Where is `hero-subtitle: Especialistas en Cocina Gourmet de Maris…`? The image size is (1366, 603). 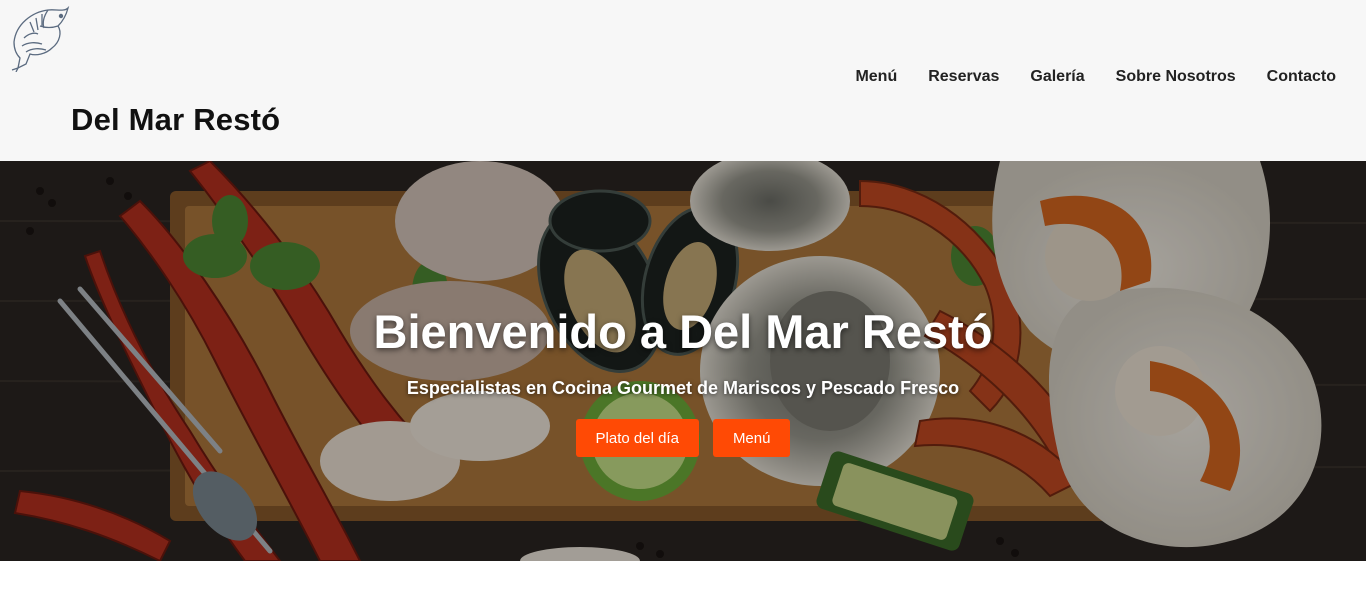
hero-subtitle: Especialistas en Cocina Gourmet de Maris… is located at coordinates (683, 388).